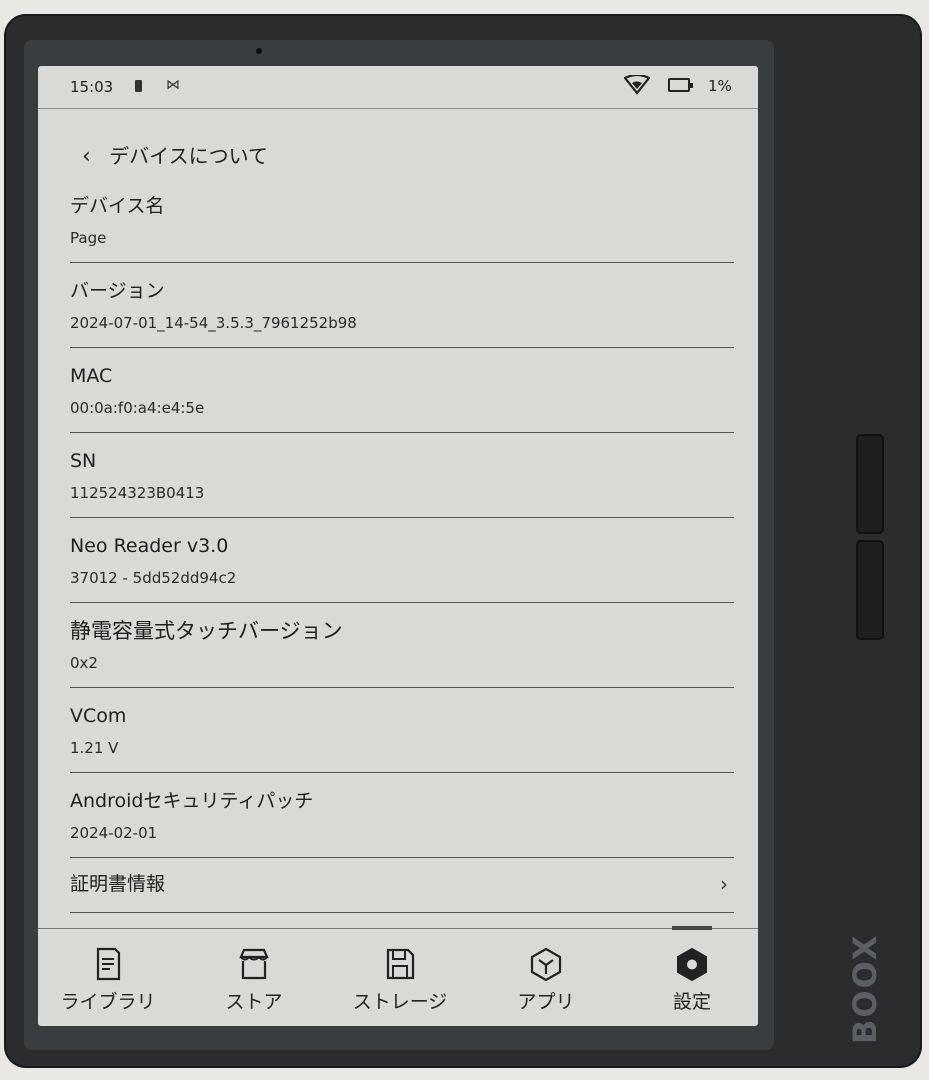 The width and height of the screenshot is (929, 1080). Describe the element at coordinates (91, 376) in the screenshot. I see `info-label: MAC` at that location.